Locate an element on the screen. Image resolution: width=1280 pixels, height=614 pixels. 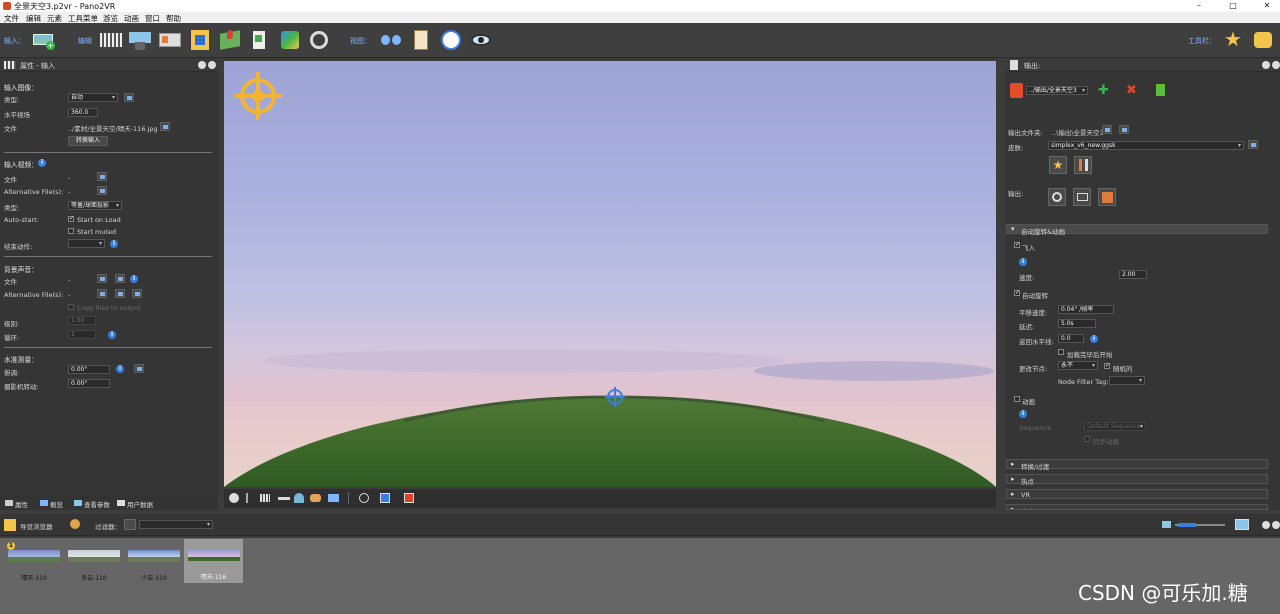
pin-icon is located at coordinates (247, 498).